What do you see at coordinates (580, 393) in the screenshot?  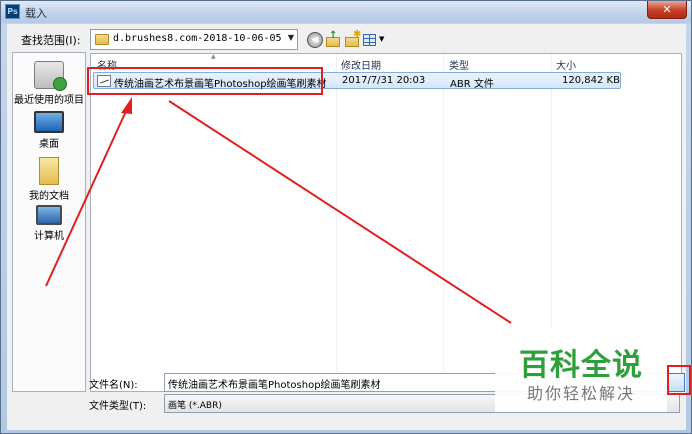 I see `watermark-subtitle: 助你轻松解决` at bounding box center [580, 393].